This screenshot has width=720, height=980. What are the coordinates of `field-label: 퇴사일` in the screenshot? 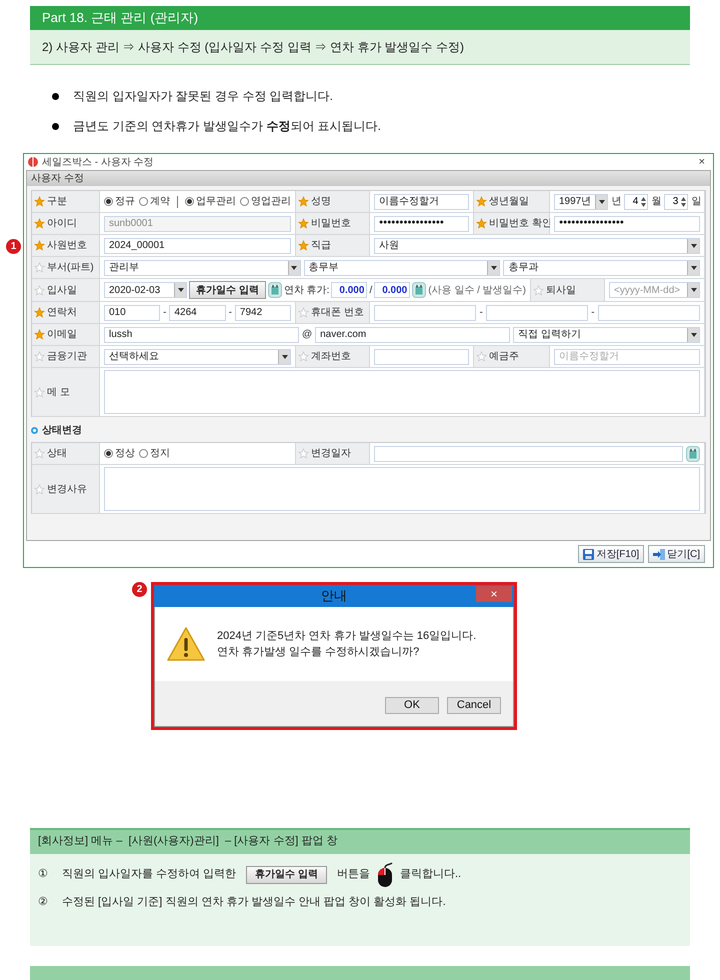 It's located at (561, 291).